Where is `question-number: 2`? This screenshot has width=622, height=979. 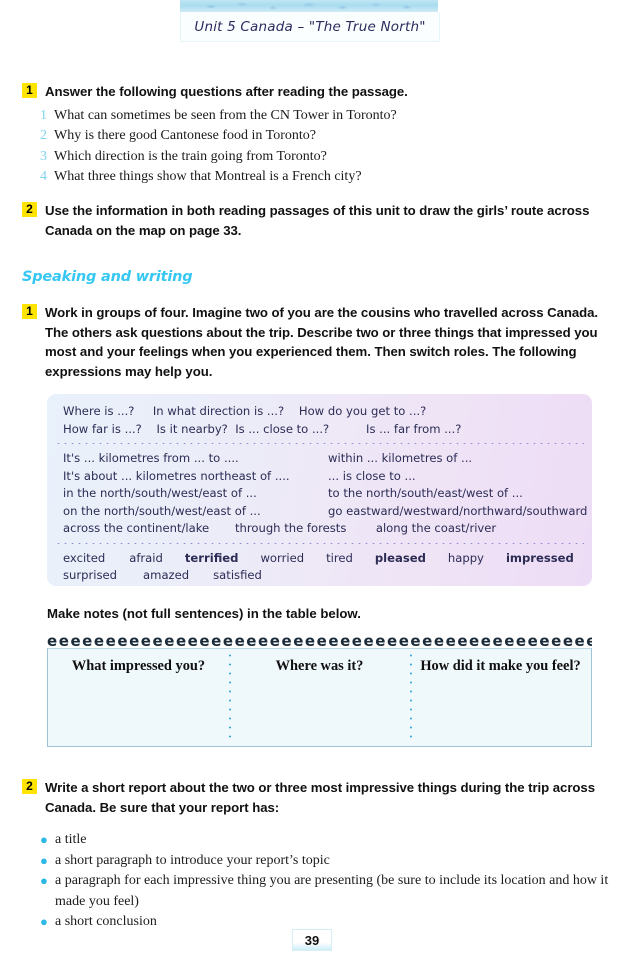
question-number: 2 is located at coordinates (43, 135).